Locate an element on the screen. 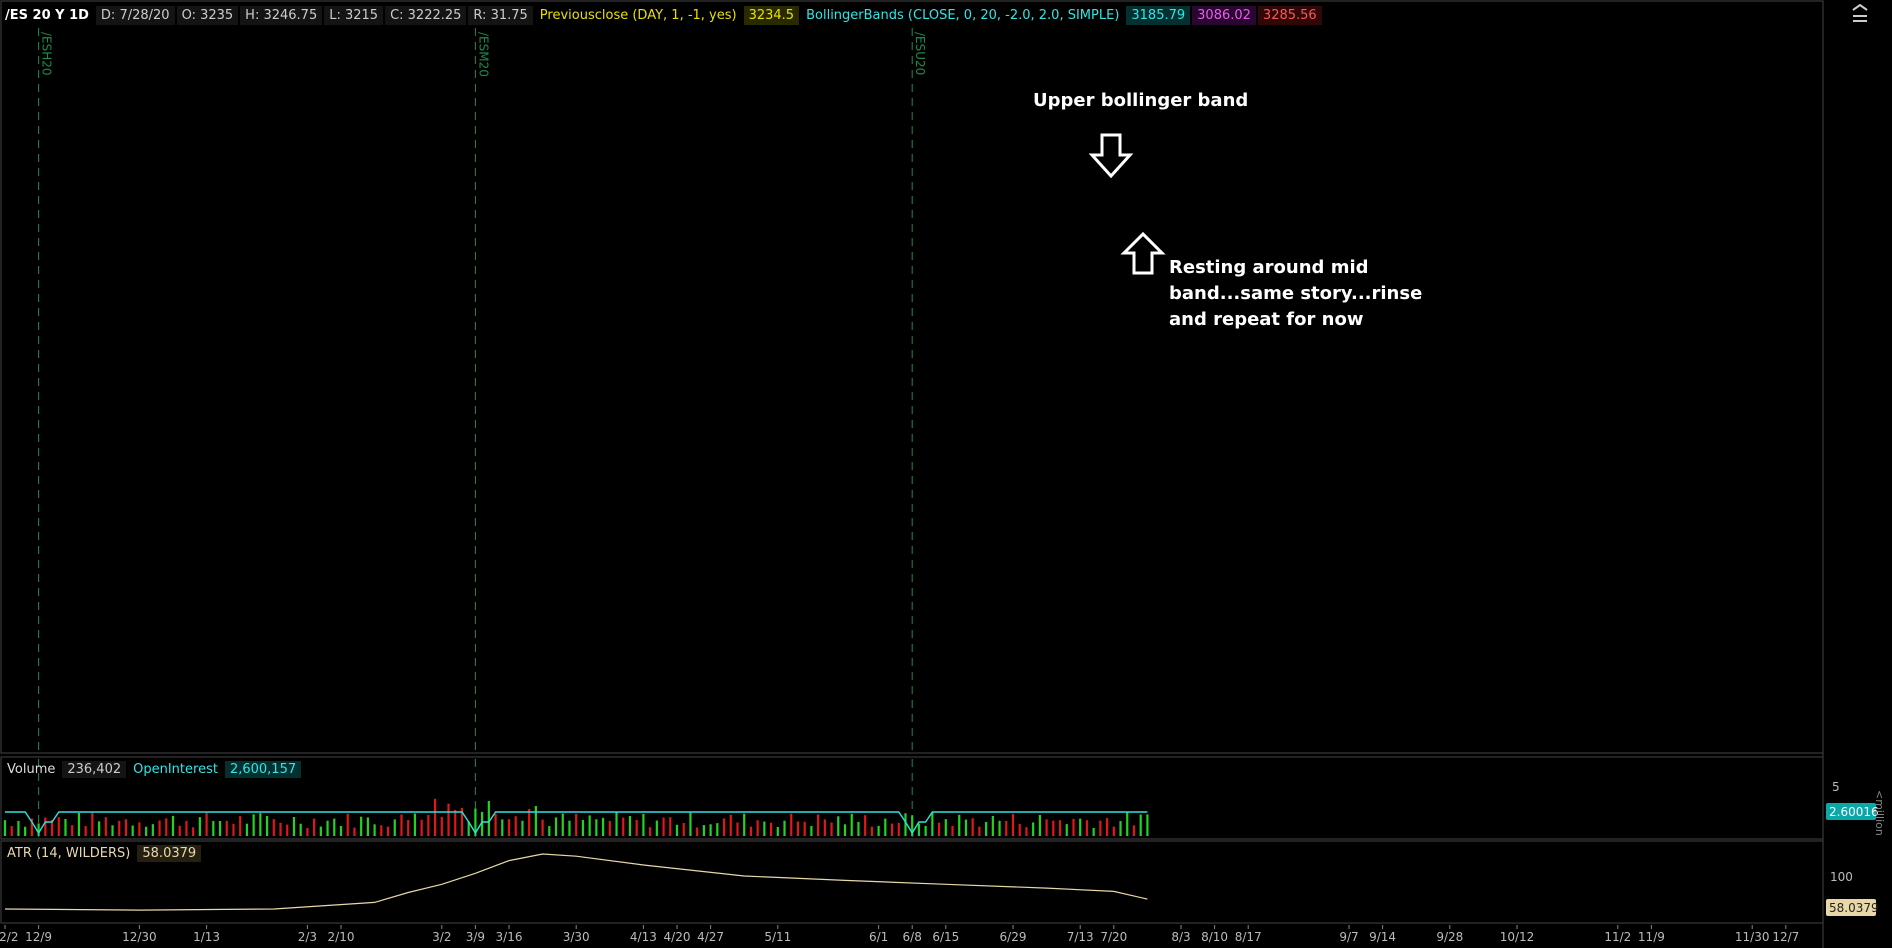 The width and height of the screenshot is (1892, 948). x-tick-label: 6/8 is located at coordinates (912, 937).